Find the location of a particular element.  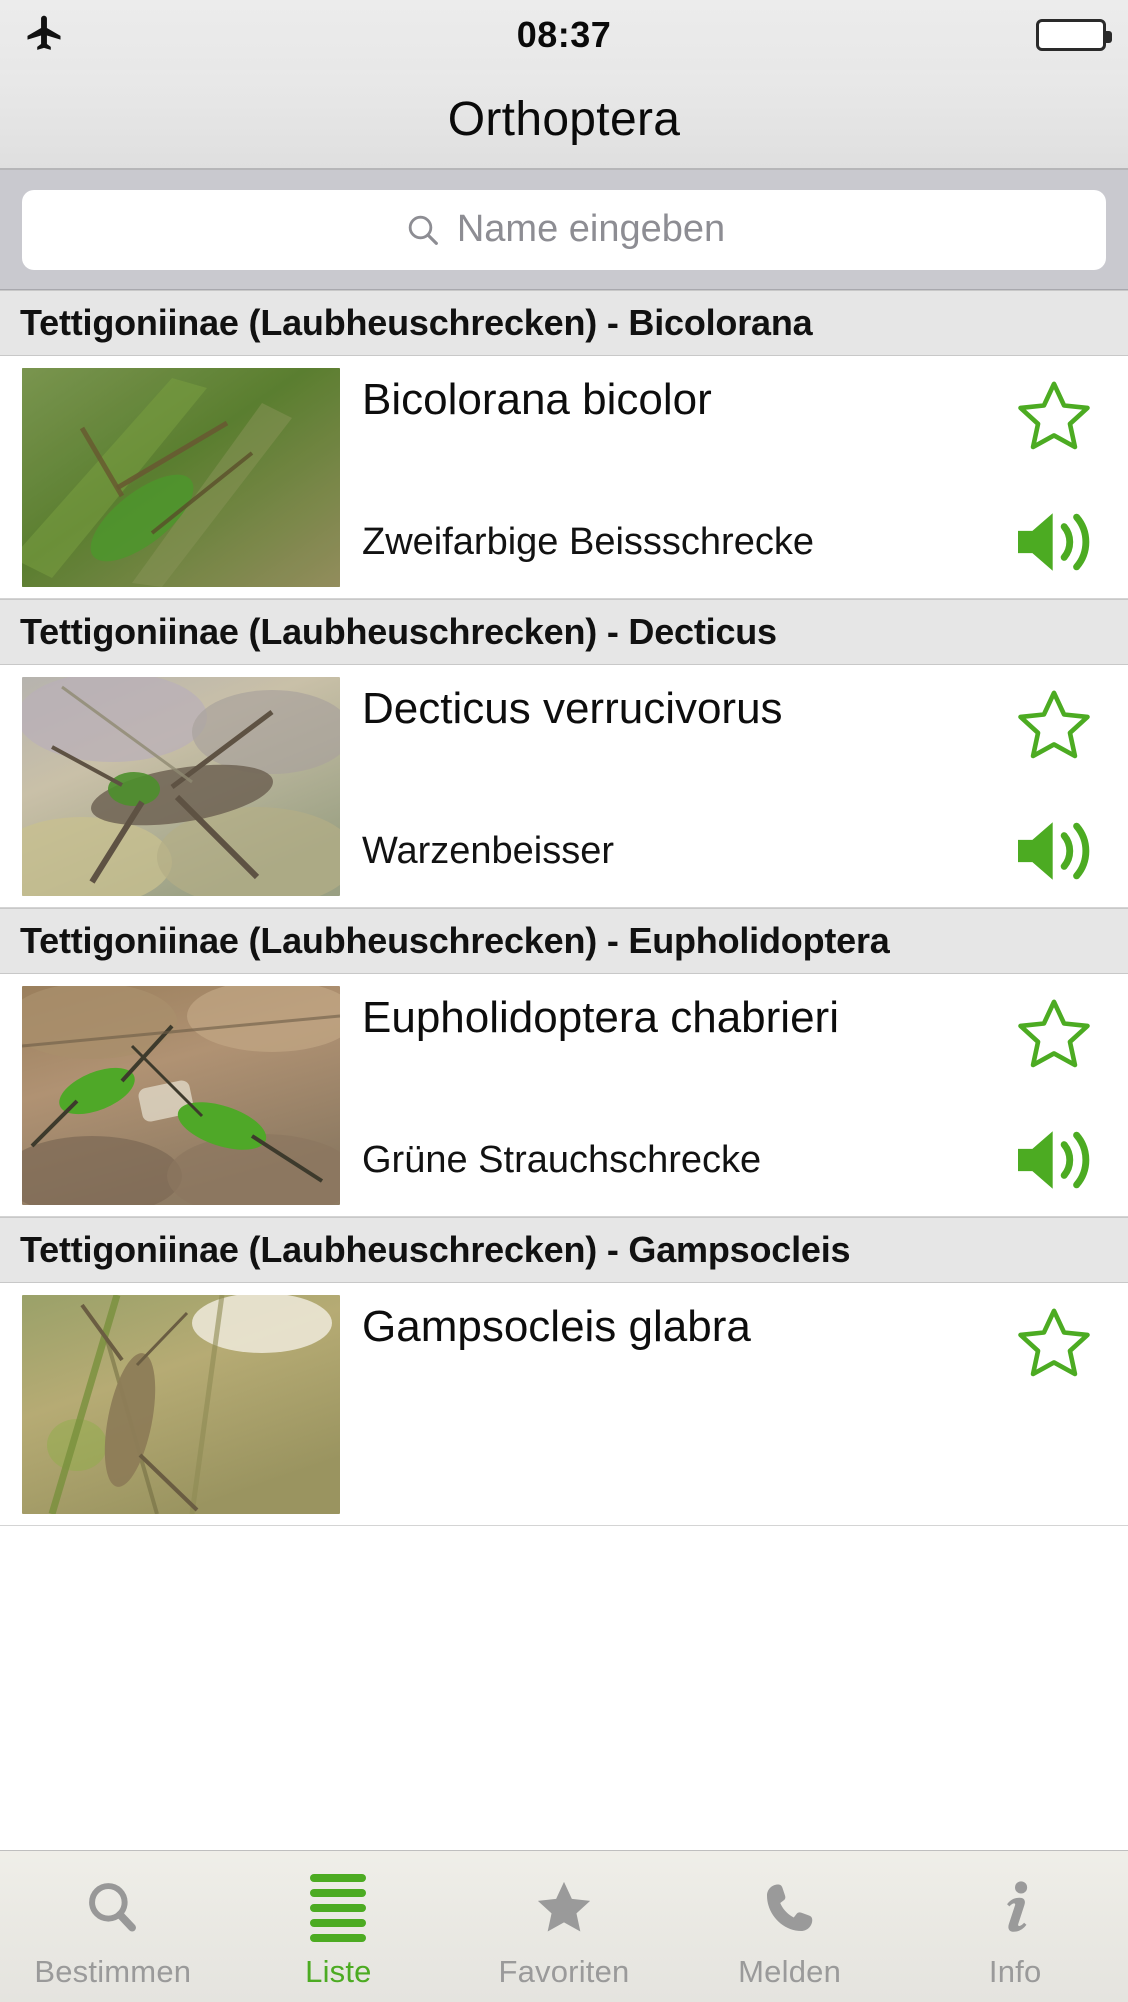

tab-liste: Liste is located at coordinates (339, 1926).